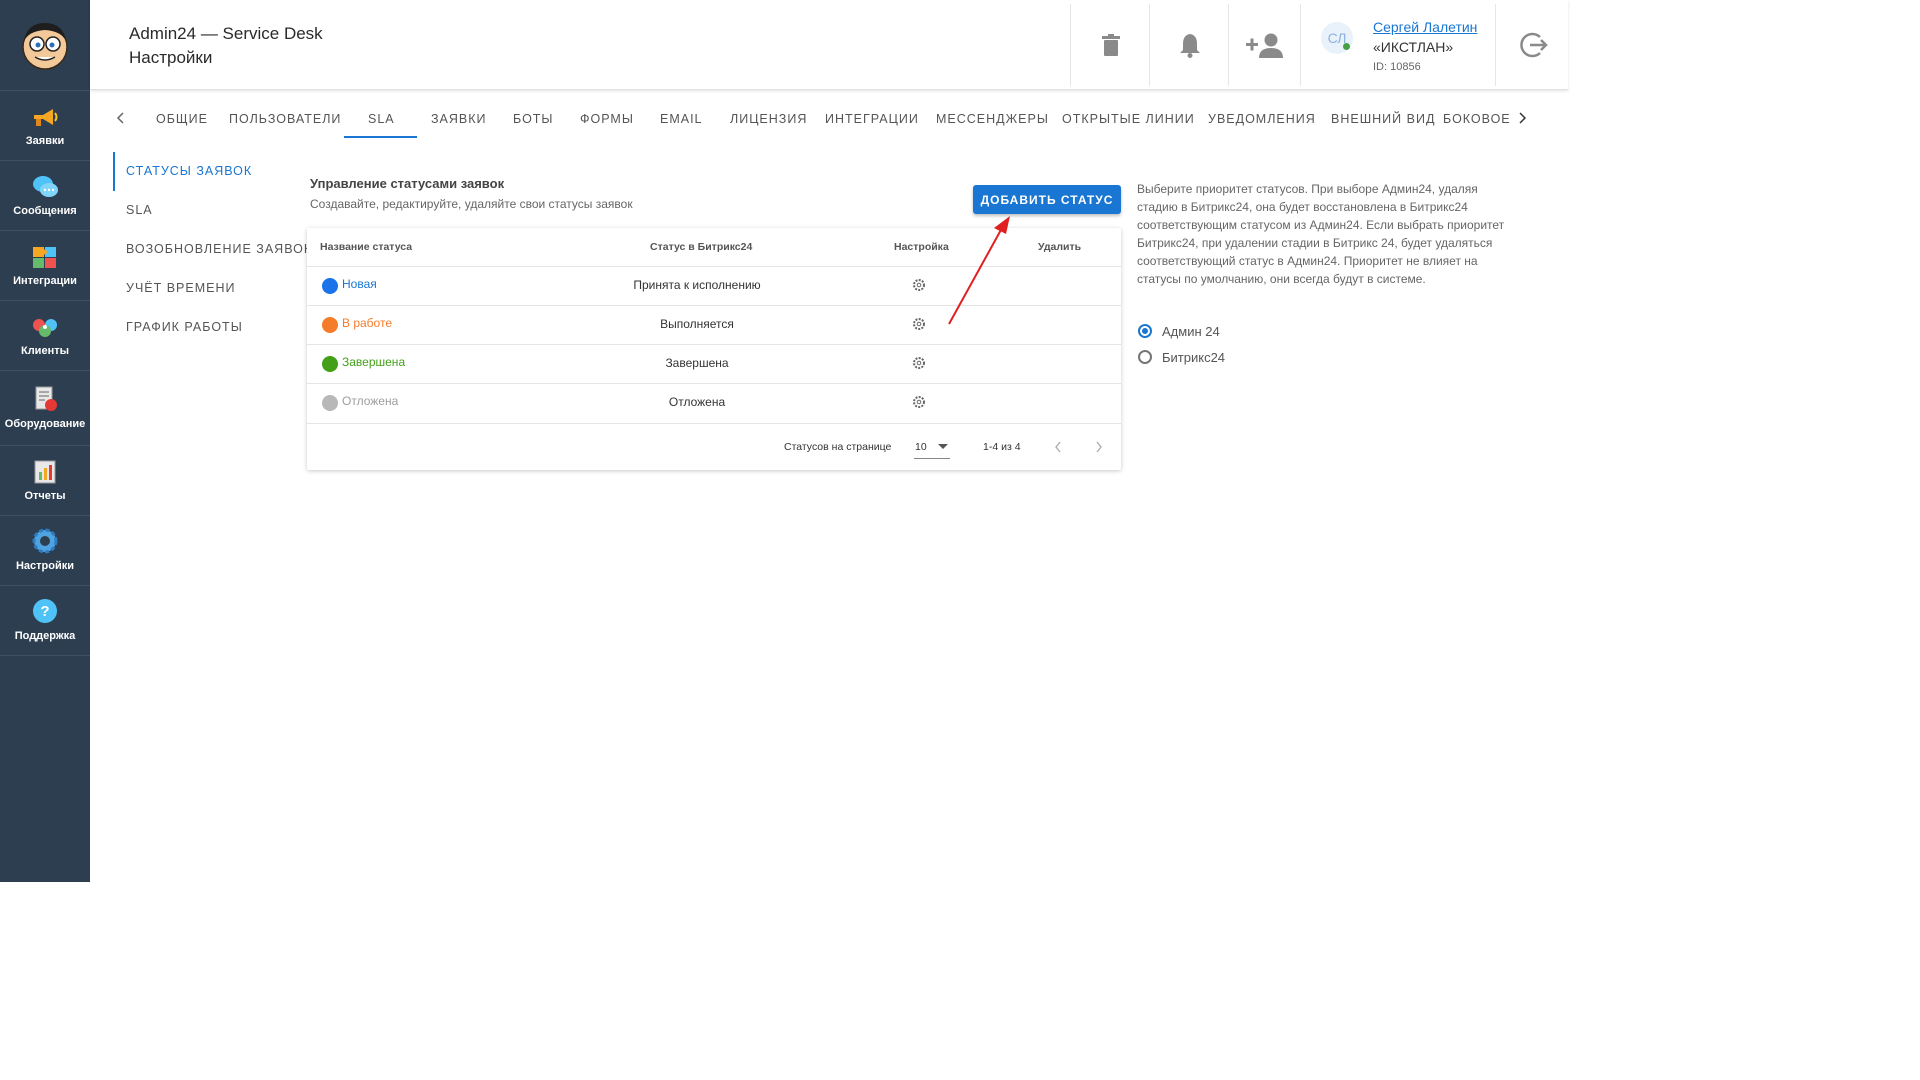 The width and height of the screenshot is (1920, 1080). What do you see at coordinates (45, 566) in the screenshot?
I see `sidebar-item-label: Настройки` at bounding box center [45, 566].